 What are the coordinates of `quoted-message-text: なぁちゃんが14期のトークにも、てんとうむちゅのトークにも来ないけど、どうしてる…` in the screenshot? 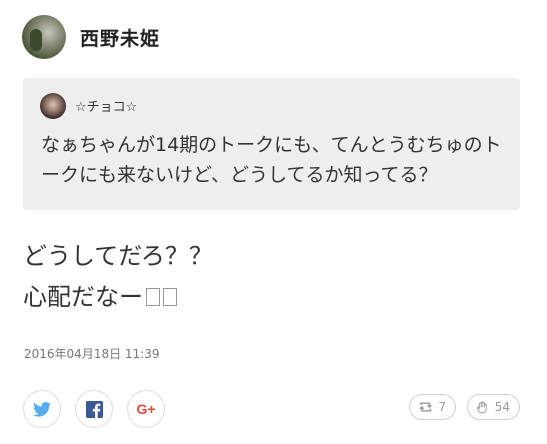 It's located at (271, 160).